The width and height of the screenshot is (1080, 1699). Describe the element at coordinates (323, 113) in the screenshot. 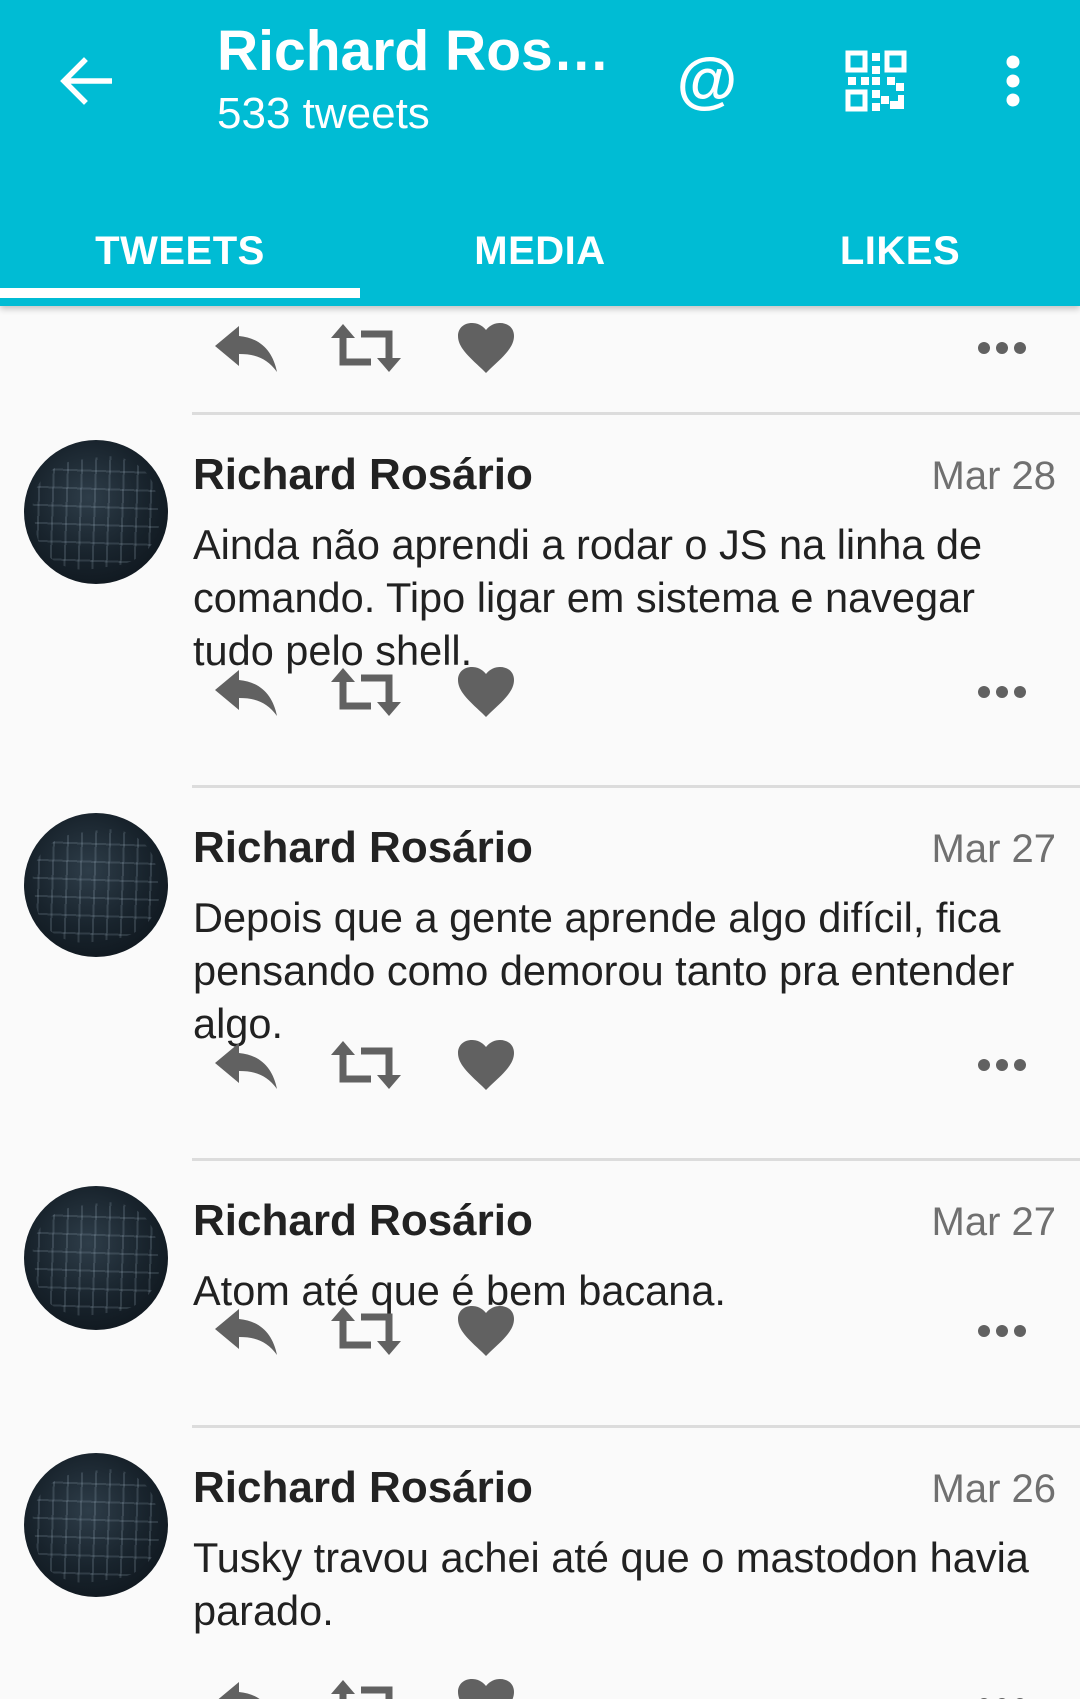

I see `tweet-count: 533 tweets` at that location.